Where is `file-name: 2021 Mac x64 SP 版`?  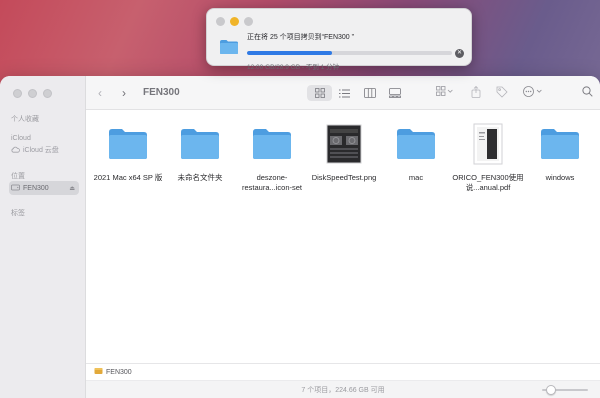 file-name: 2021 Mac x64 SP 版 is located at coordinates (128, 177).